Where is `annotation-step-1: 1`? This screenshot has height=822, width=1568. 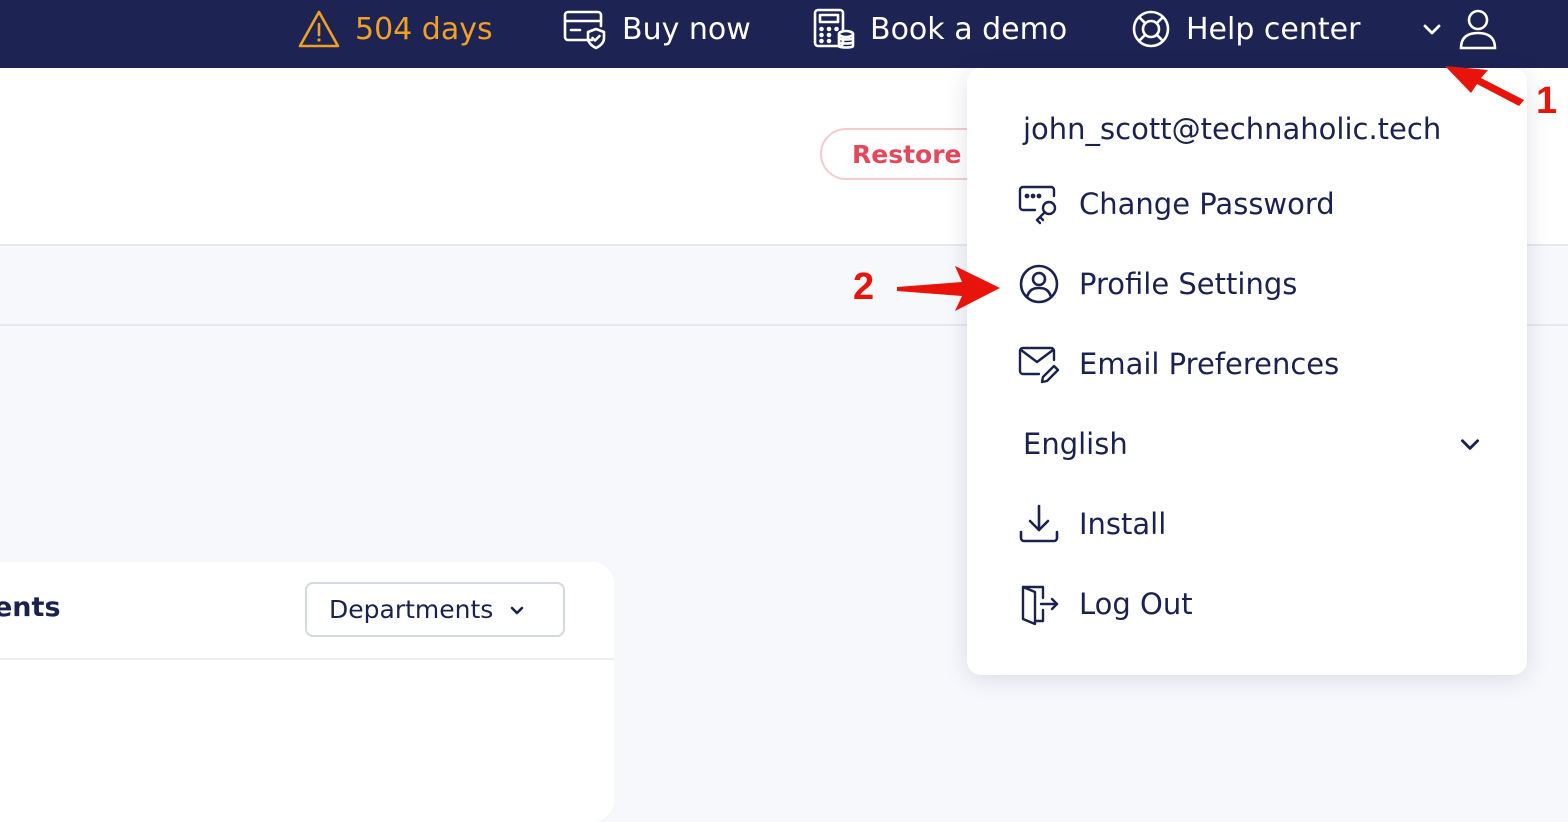
annotation-step-1: 1 is located at coordinates (1547, 101).